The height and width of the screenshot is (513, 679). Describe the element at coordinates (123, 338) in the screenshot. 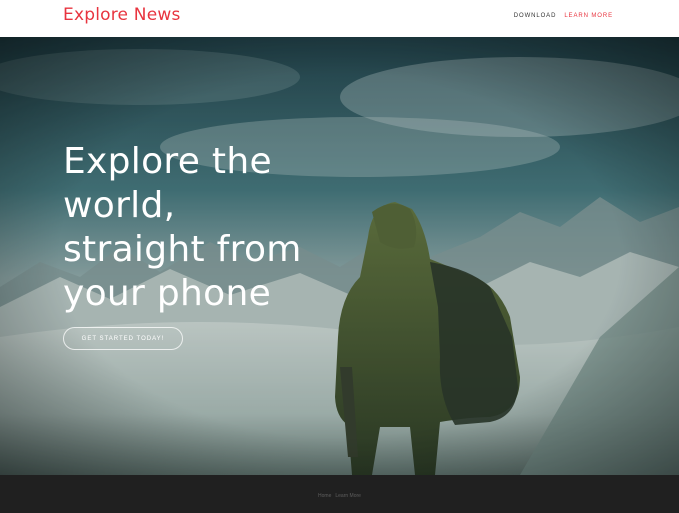

I see `get-started-button: GET STARTED TODAY!` at that location.